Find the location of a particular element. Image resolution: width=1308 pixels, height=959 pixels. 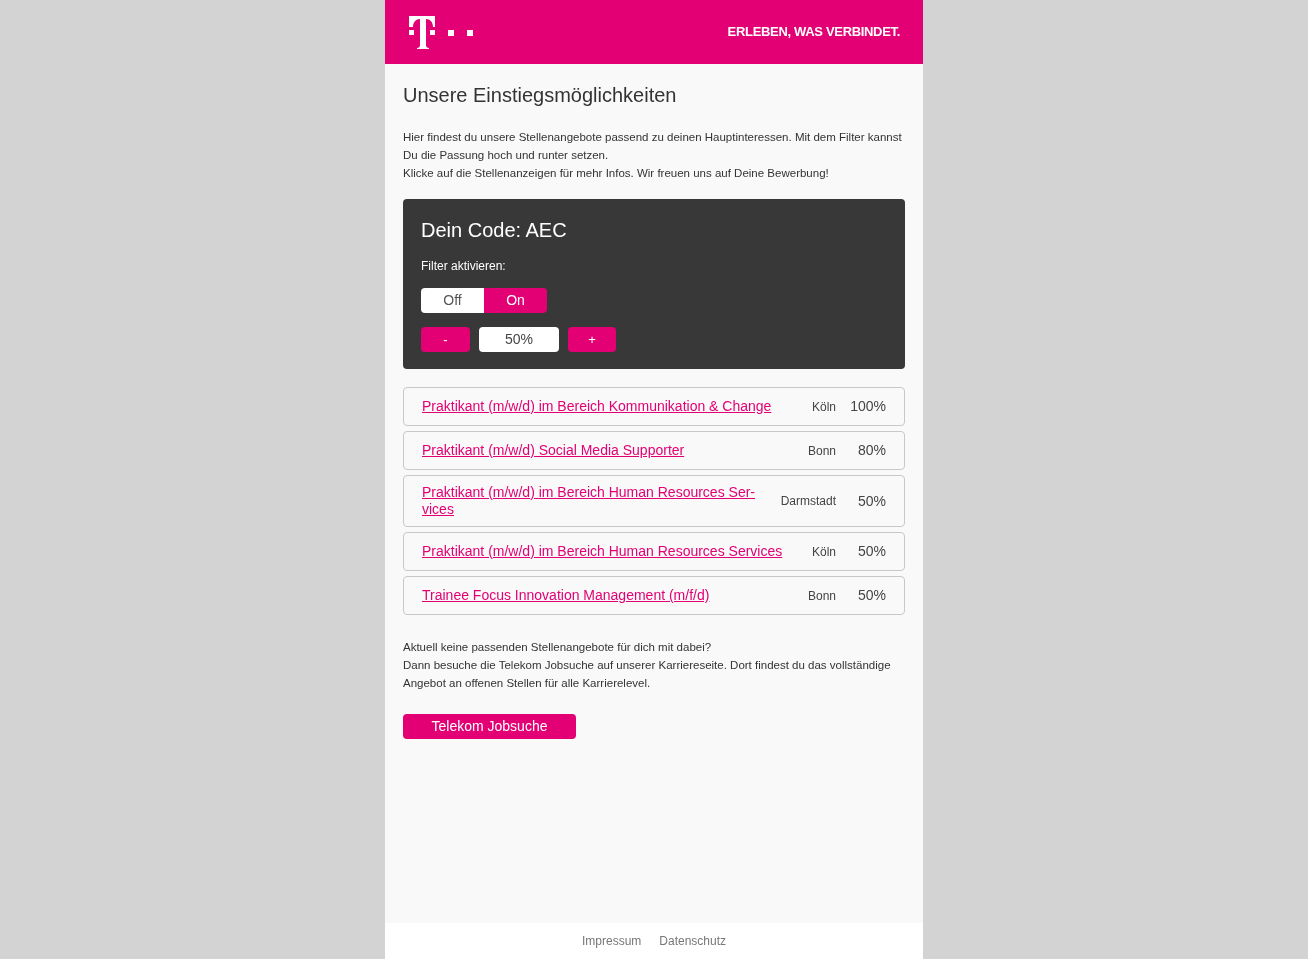

intro-text: Klicke auf die Stellenanzeigen für mehr Infos. Wir freuen uns auf Deine Bewerbung! is located at coordinates (616, 173).